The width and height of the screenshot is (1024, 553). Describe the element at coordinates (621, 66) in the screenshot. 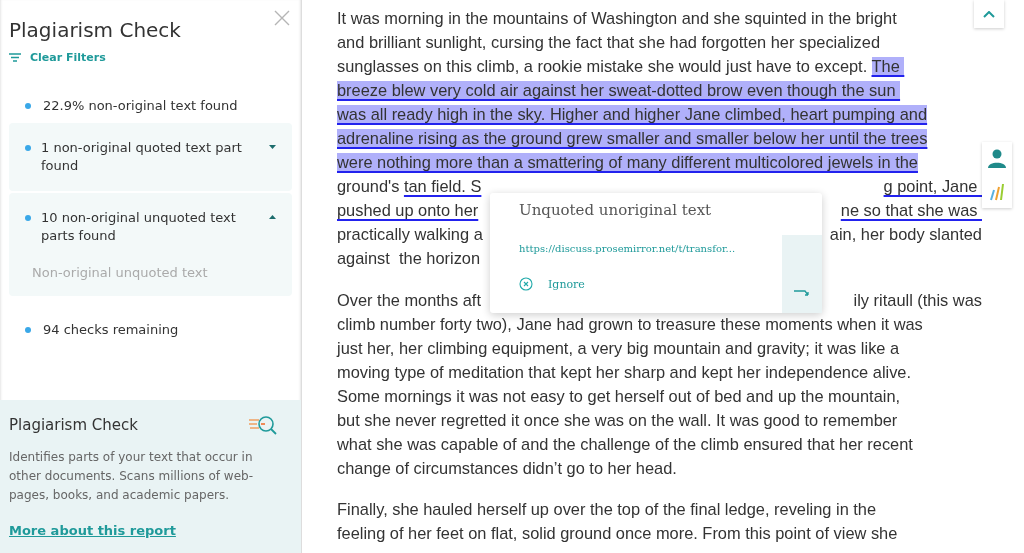

I see `text-line: sunglasses on this climb, a rookie mistake she would just have to except. The` at that location.